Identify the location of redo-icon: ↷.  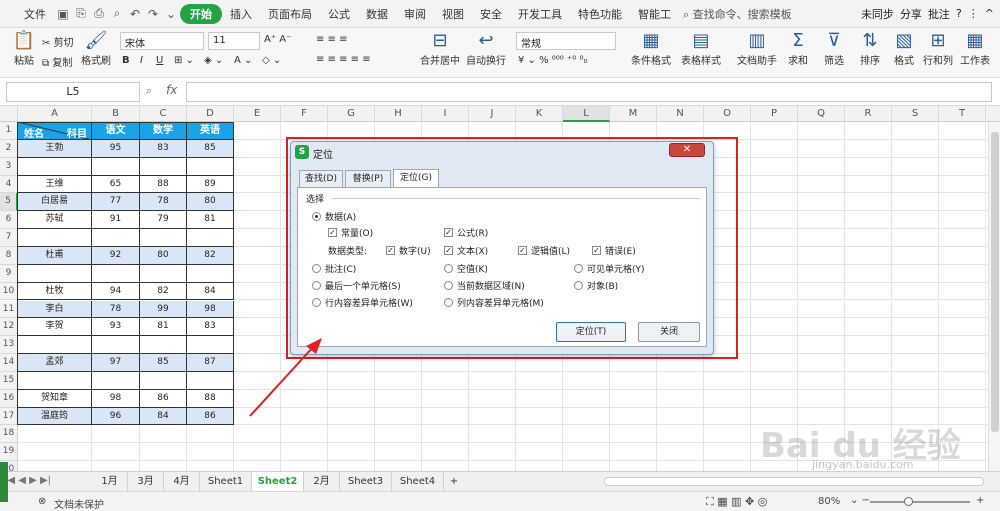
(153, 14).